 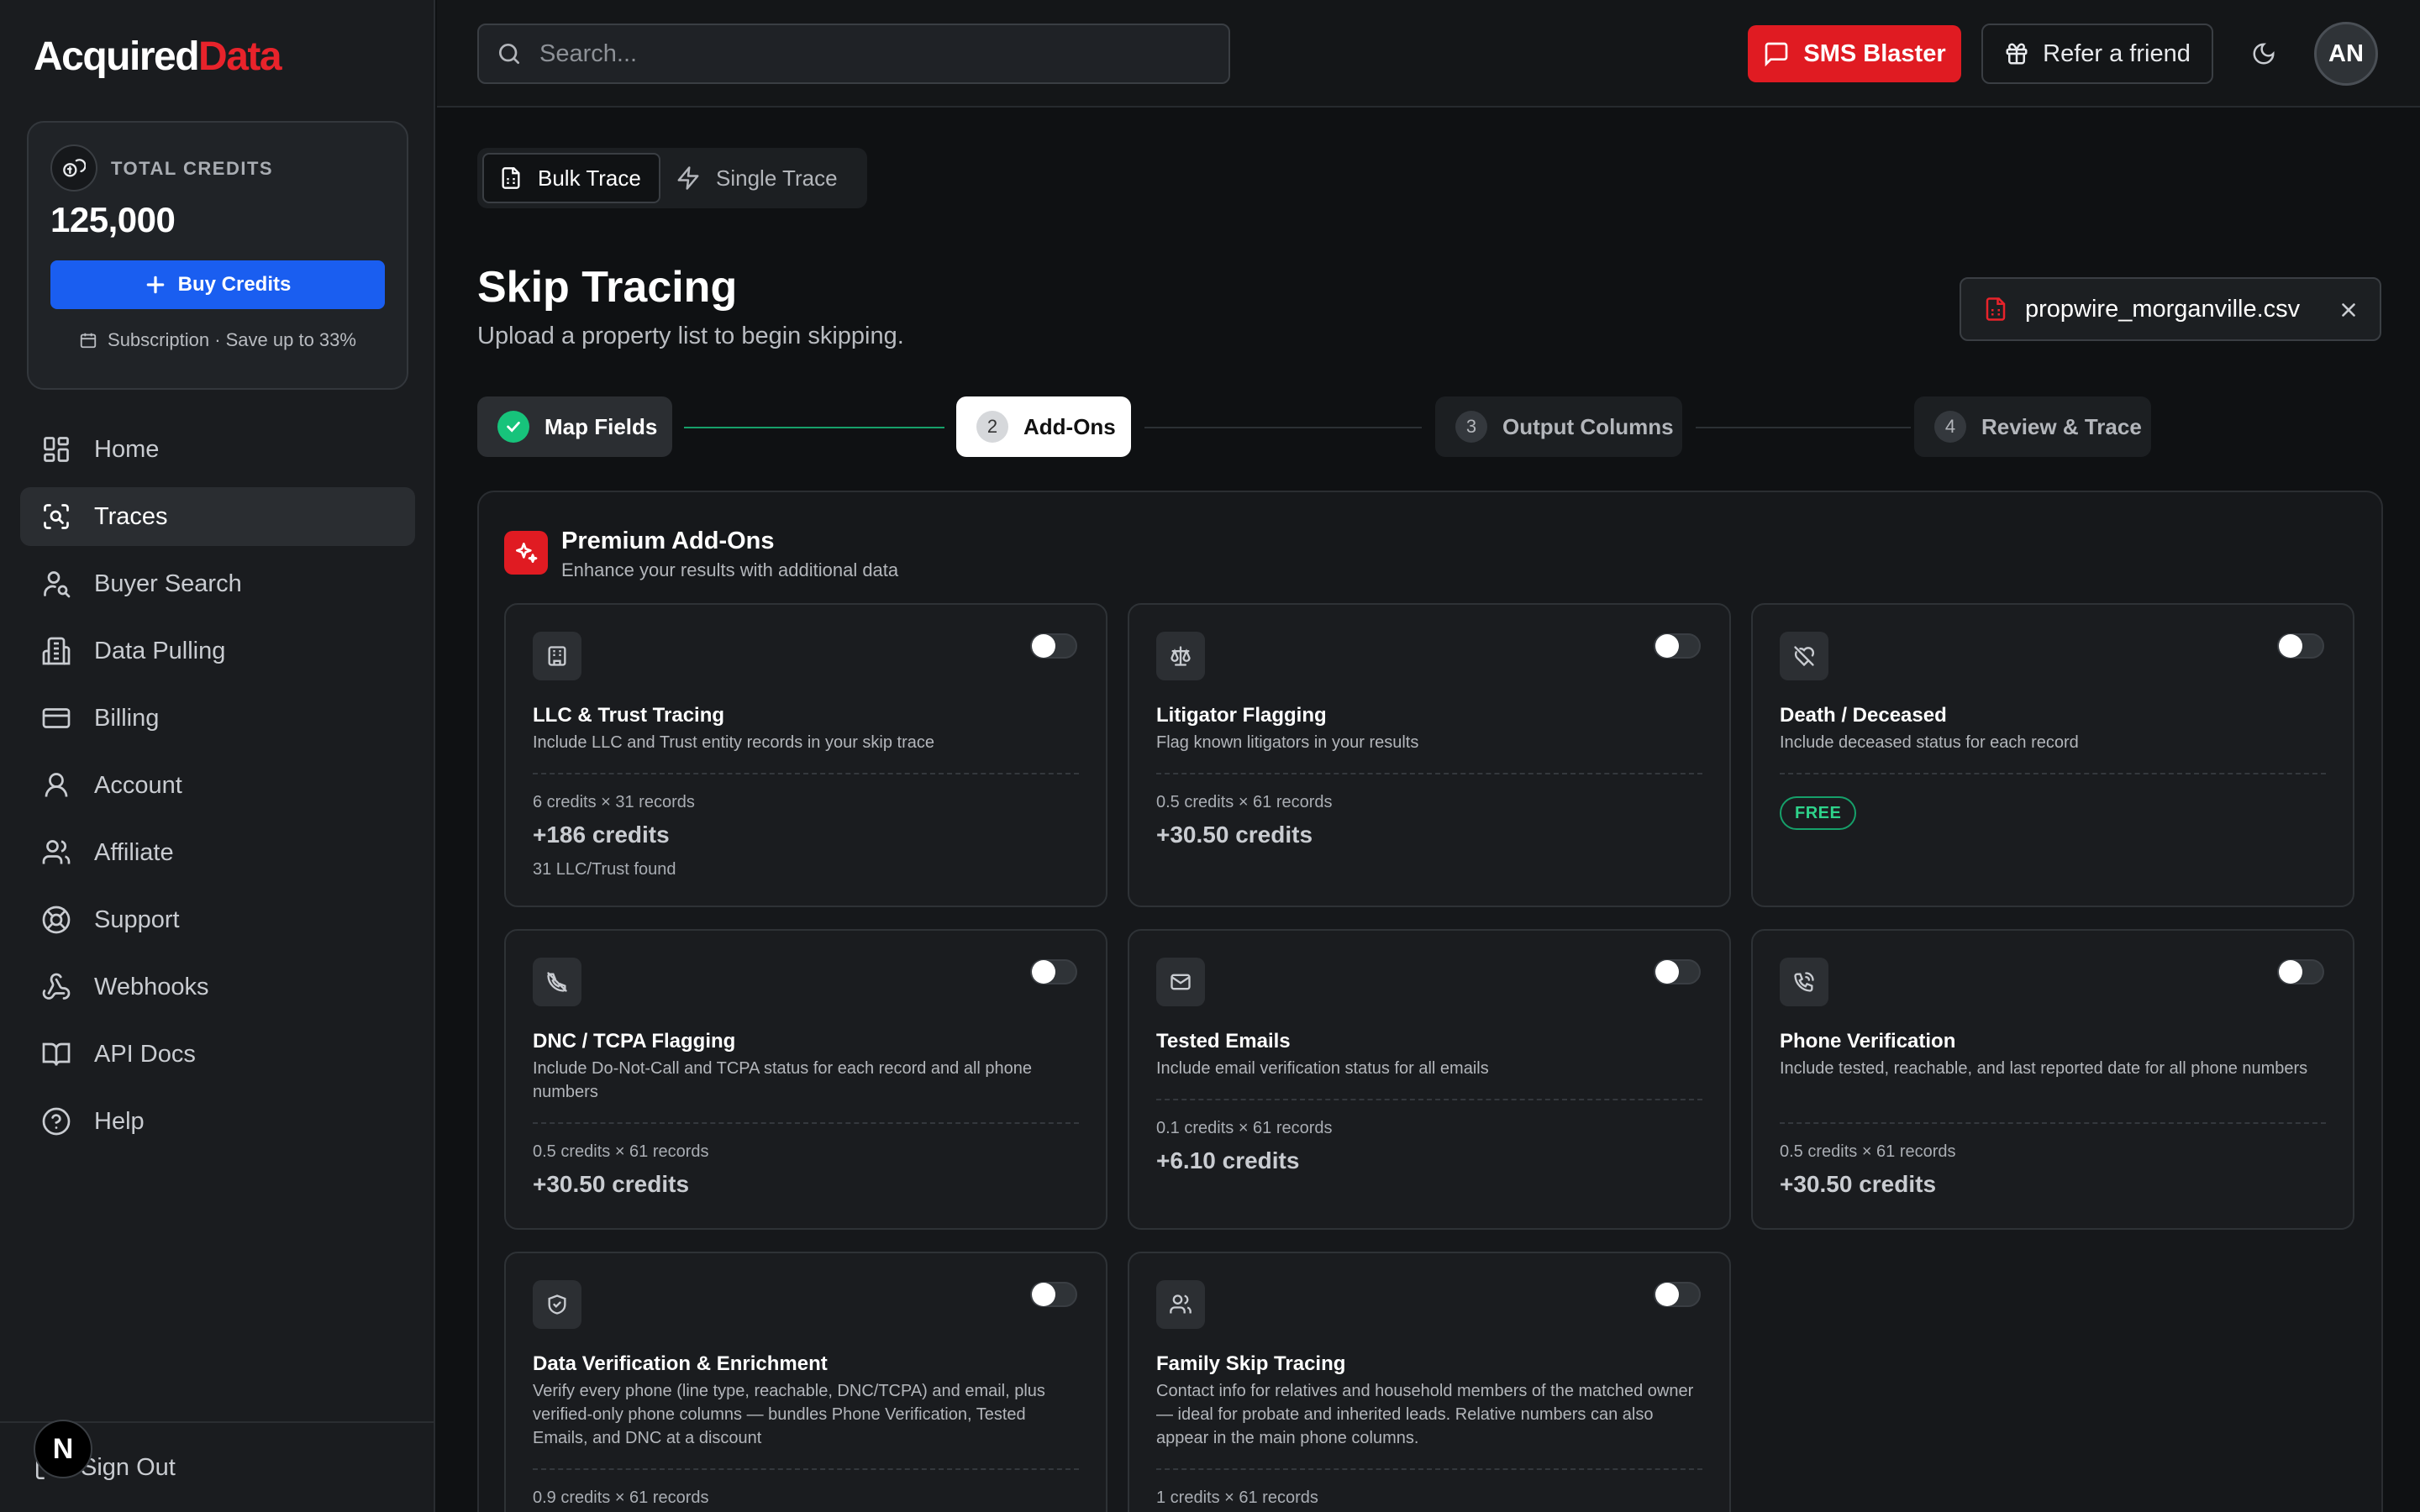 What do you see at coordinates (1855, 53) in the screenshot?
I see `sms-blaster-button: SMS Blaster` at bounding box center [1855, 53].